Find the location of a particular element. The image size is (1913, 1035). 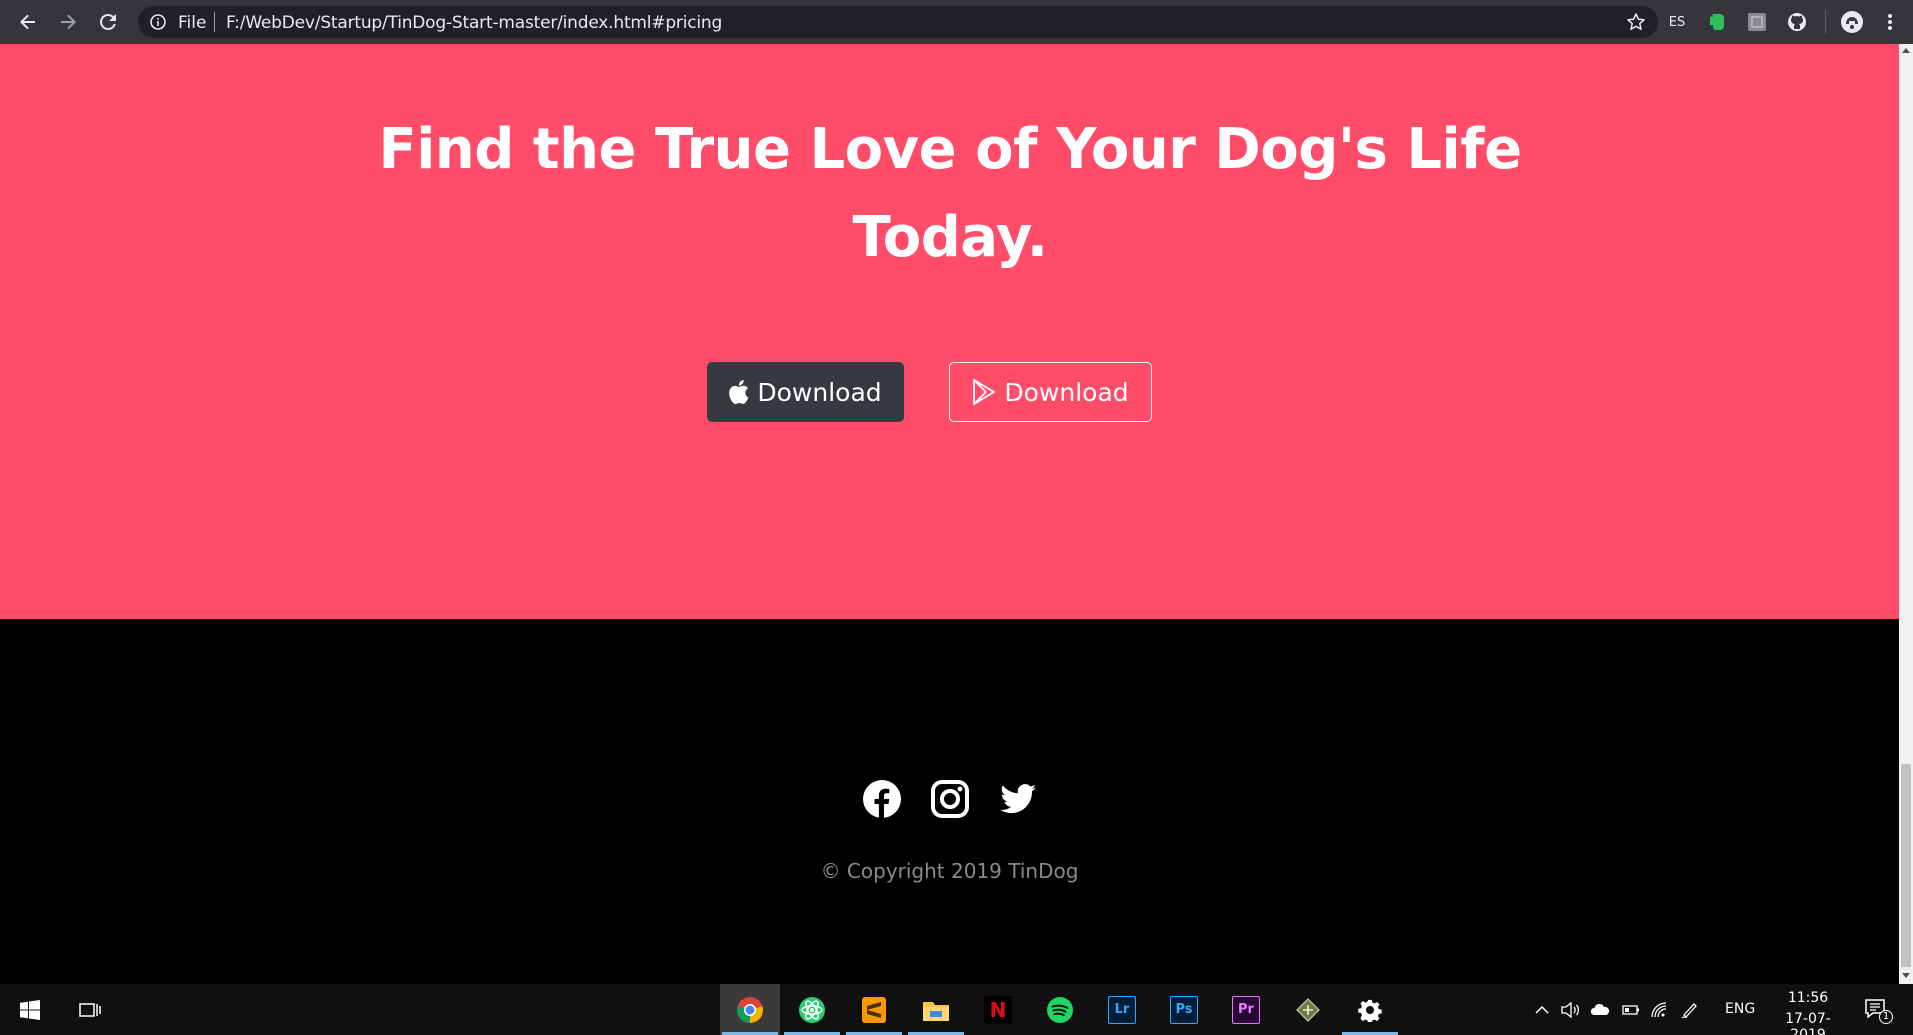

clock: 11:56 17-07-2019 is located at coordinates (1808, 1009).